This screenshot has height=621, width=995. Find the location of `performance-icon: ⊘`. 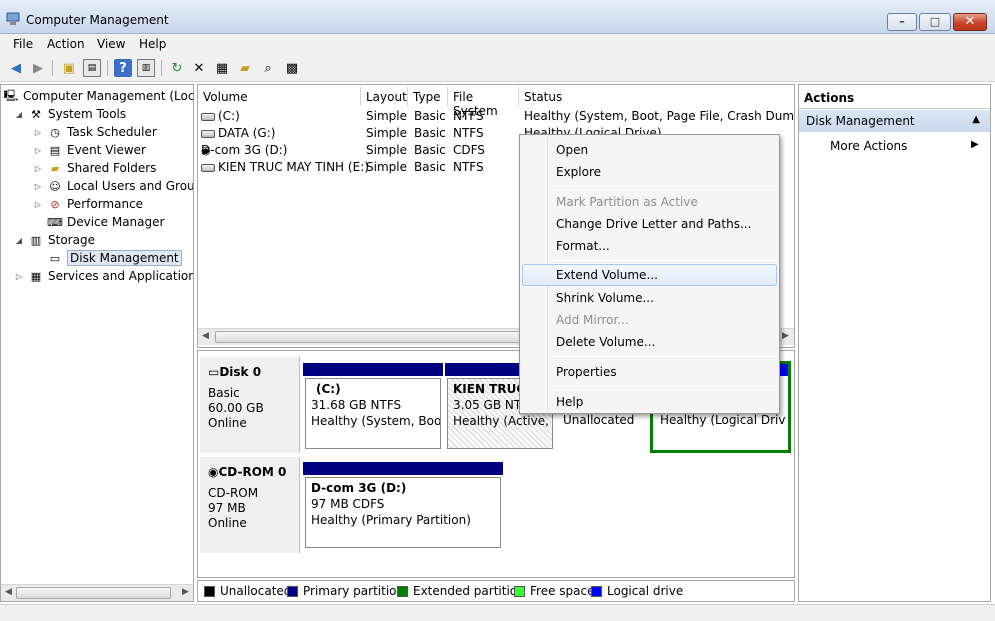

performance-icon: ⊘ is located at coordinates (55, 204).